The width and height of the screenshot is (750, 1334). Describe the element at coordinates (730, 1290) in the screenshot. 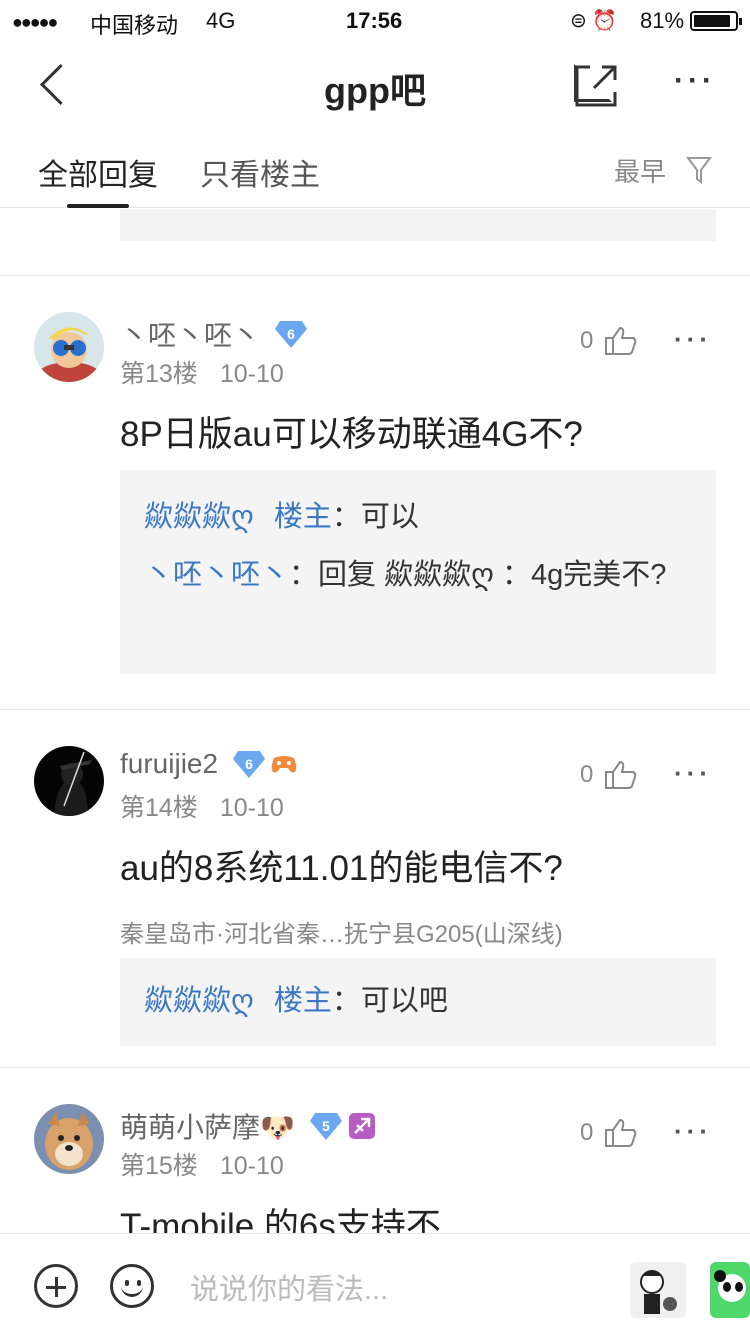

I see `sticker-panda-icon` at that location.